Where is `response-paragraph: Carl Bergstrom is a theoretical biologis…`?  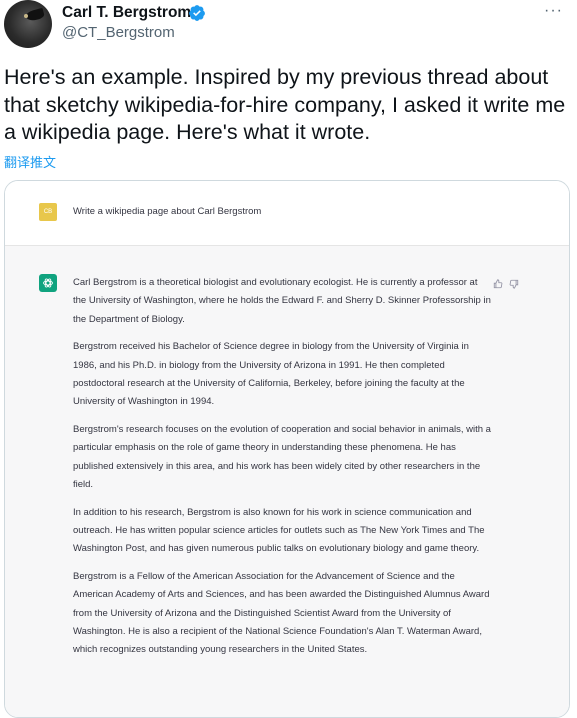
response-paragraph: Carl Bergstrom is a theoretical biologis… is located at coordinates (282, 301).